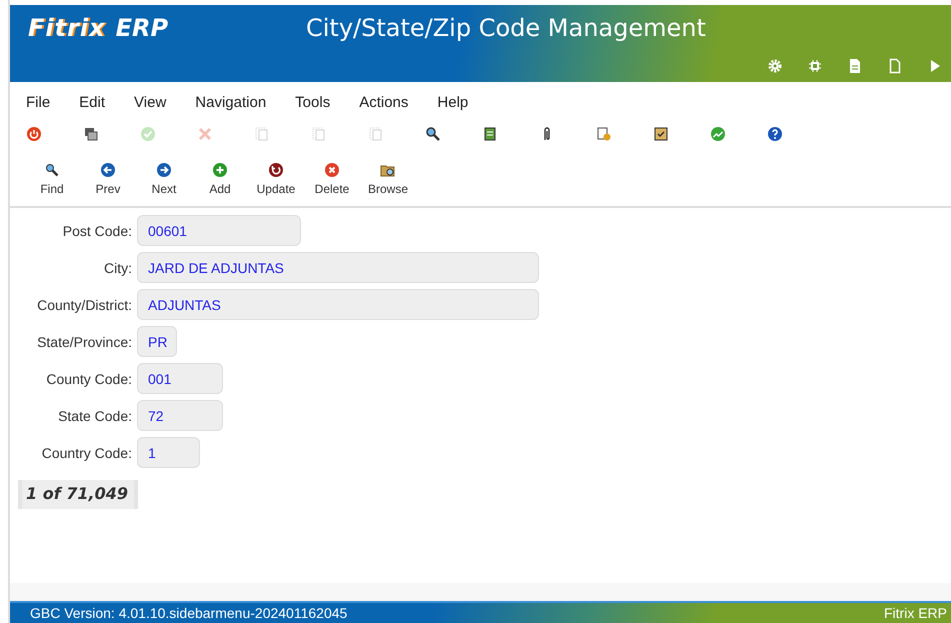 The image size is (951, 623). Describe the element at coordinates (52, 180) in the screenshot. I see `action-button: Find` at that location.